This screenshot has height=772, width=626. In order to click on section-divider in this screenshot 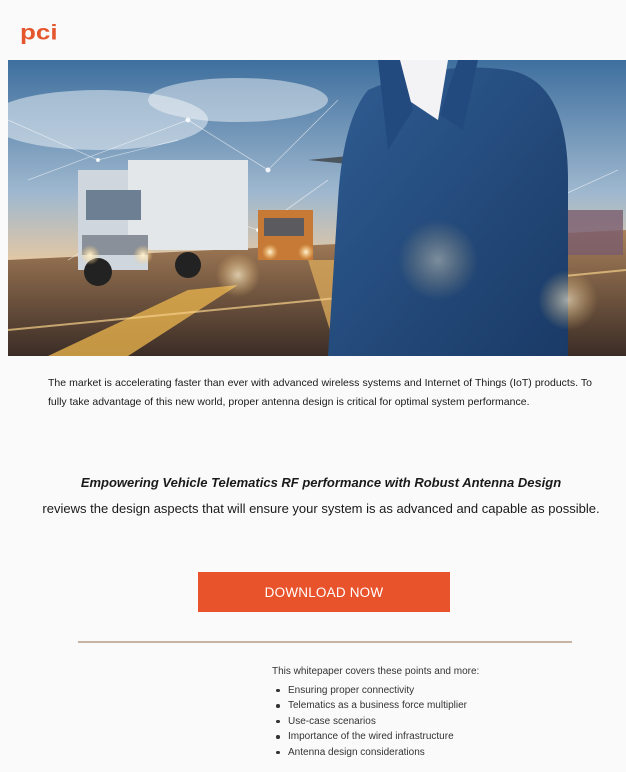, I will do `click(325, 642)`.